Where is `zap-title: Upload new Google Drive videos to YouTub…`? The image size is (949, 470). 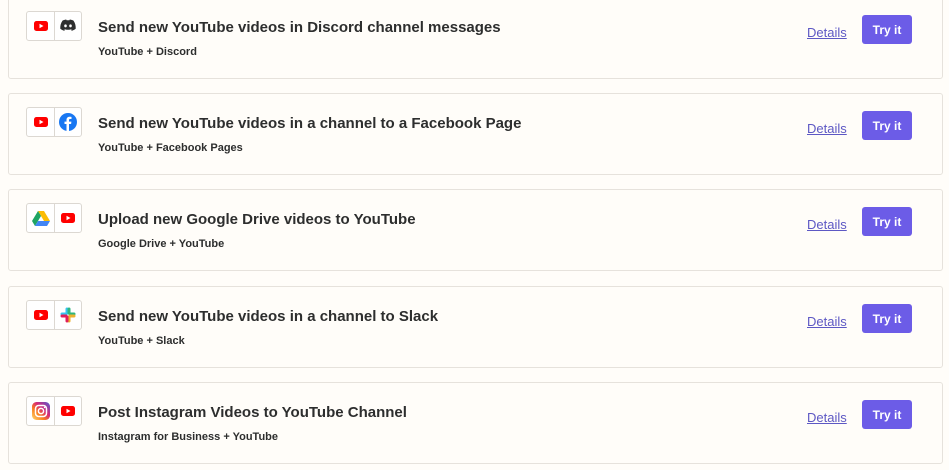 zap-title: Upload new Google Drive videos to YouTub… is located at coordinates (257, 219).